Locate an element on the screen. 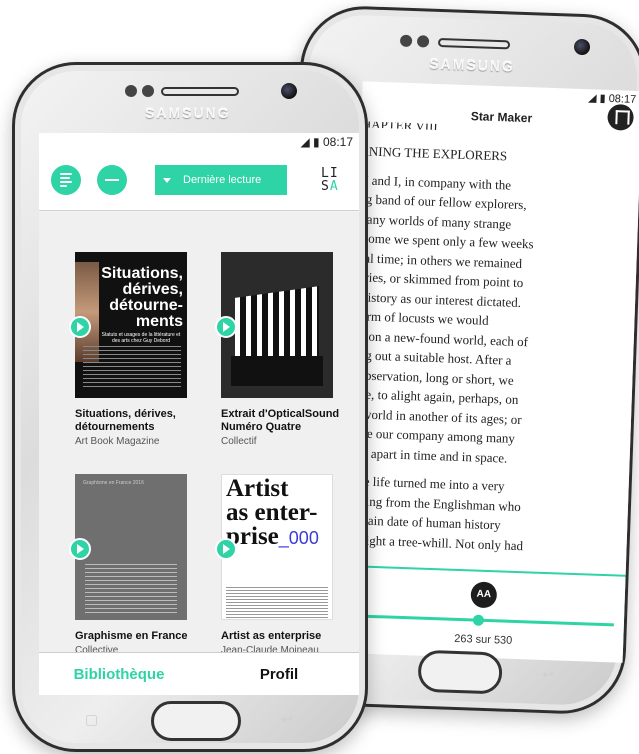 The width and height of the screenshot is (639, 754). app-logo: LI SA is located at coordinates (334, 180).